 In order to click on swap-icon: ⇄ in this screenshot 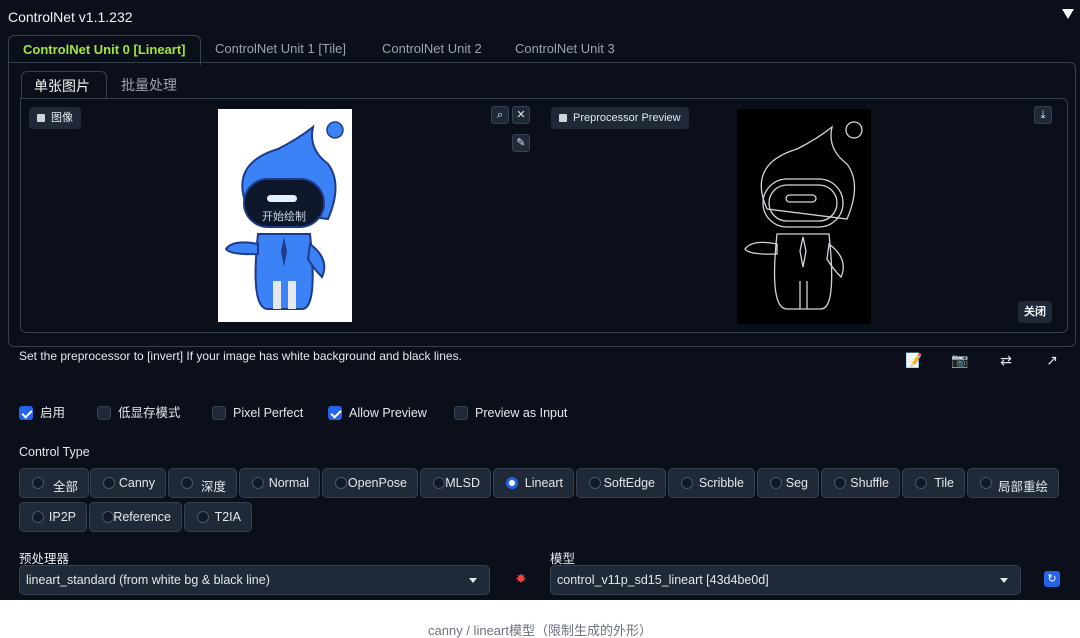, I will do `click(1006, 361)`.